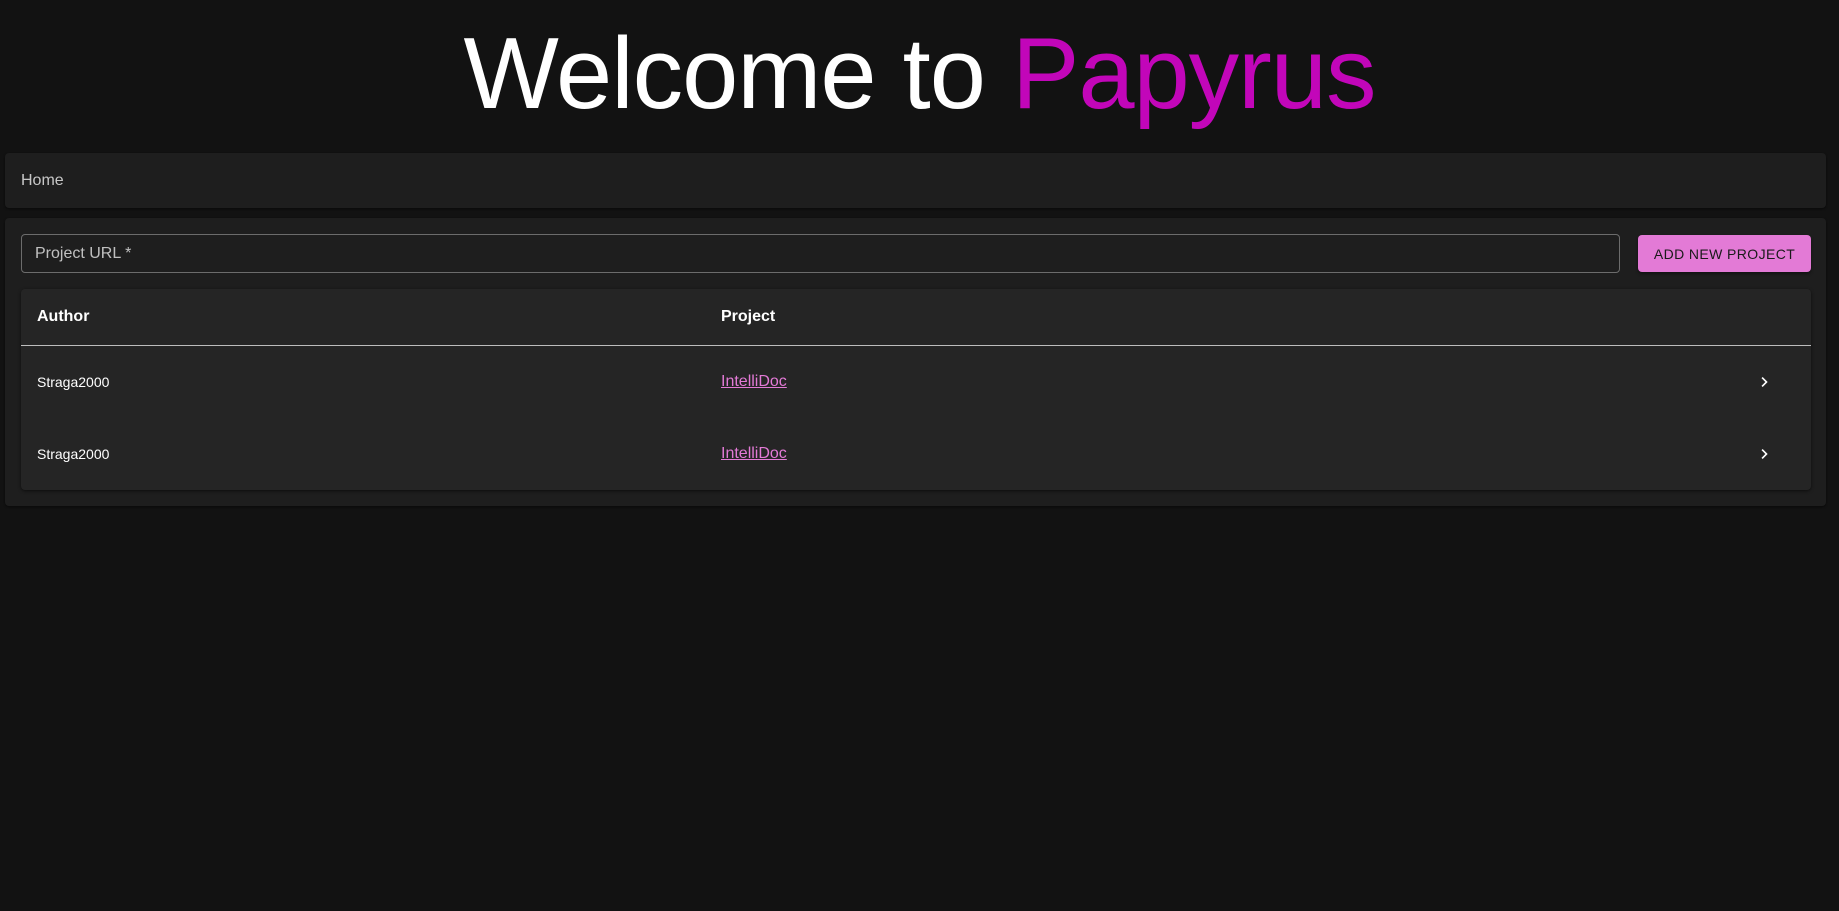 The height and width of the screenshot is (911, 1839). Describe the element at coordinates (1763, 317) in the screenshot. I see `column-header-action` at that location.